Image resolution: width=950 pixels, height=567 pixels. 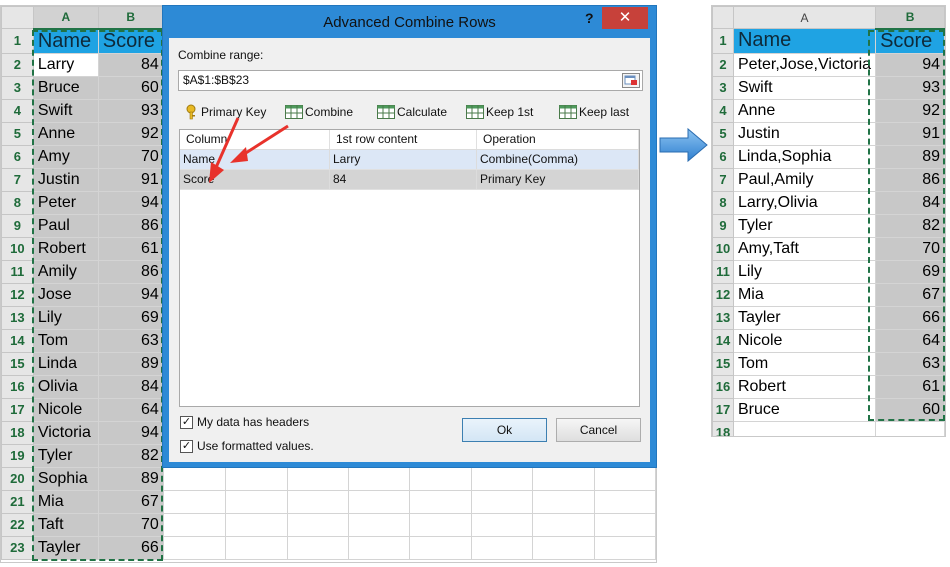 I want to click on row-number: 7, so click(x=723, y=179).